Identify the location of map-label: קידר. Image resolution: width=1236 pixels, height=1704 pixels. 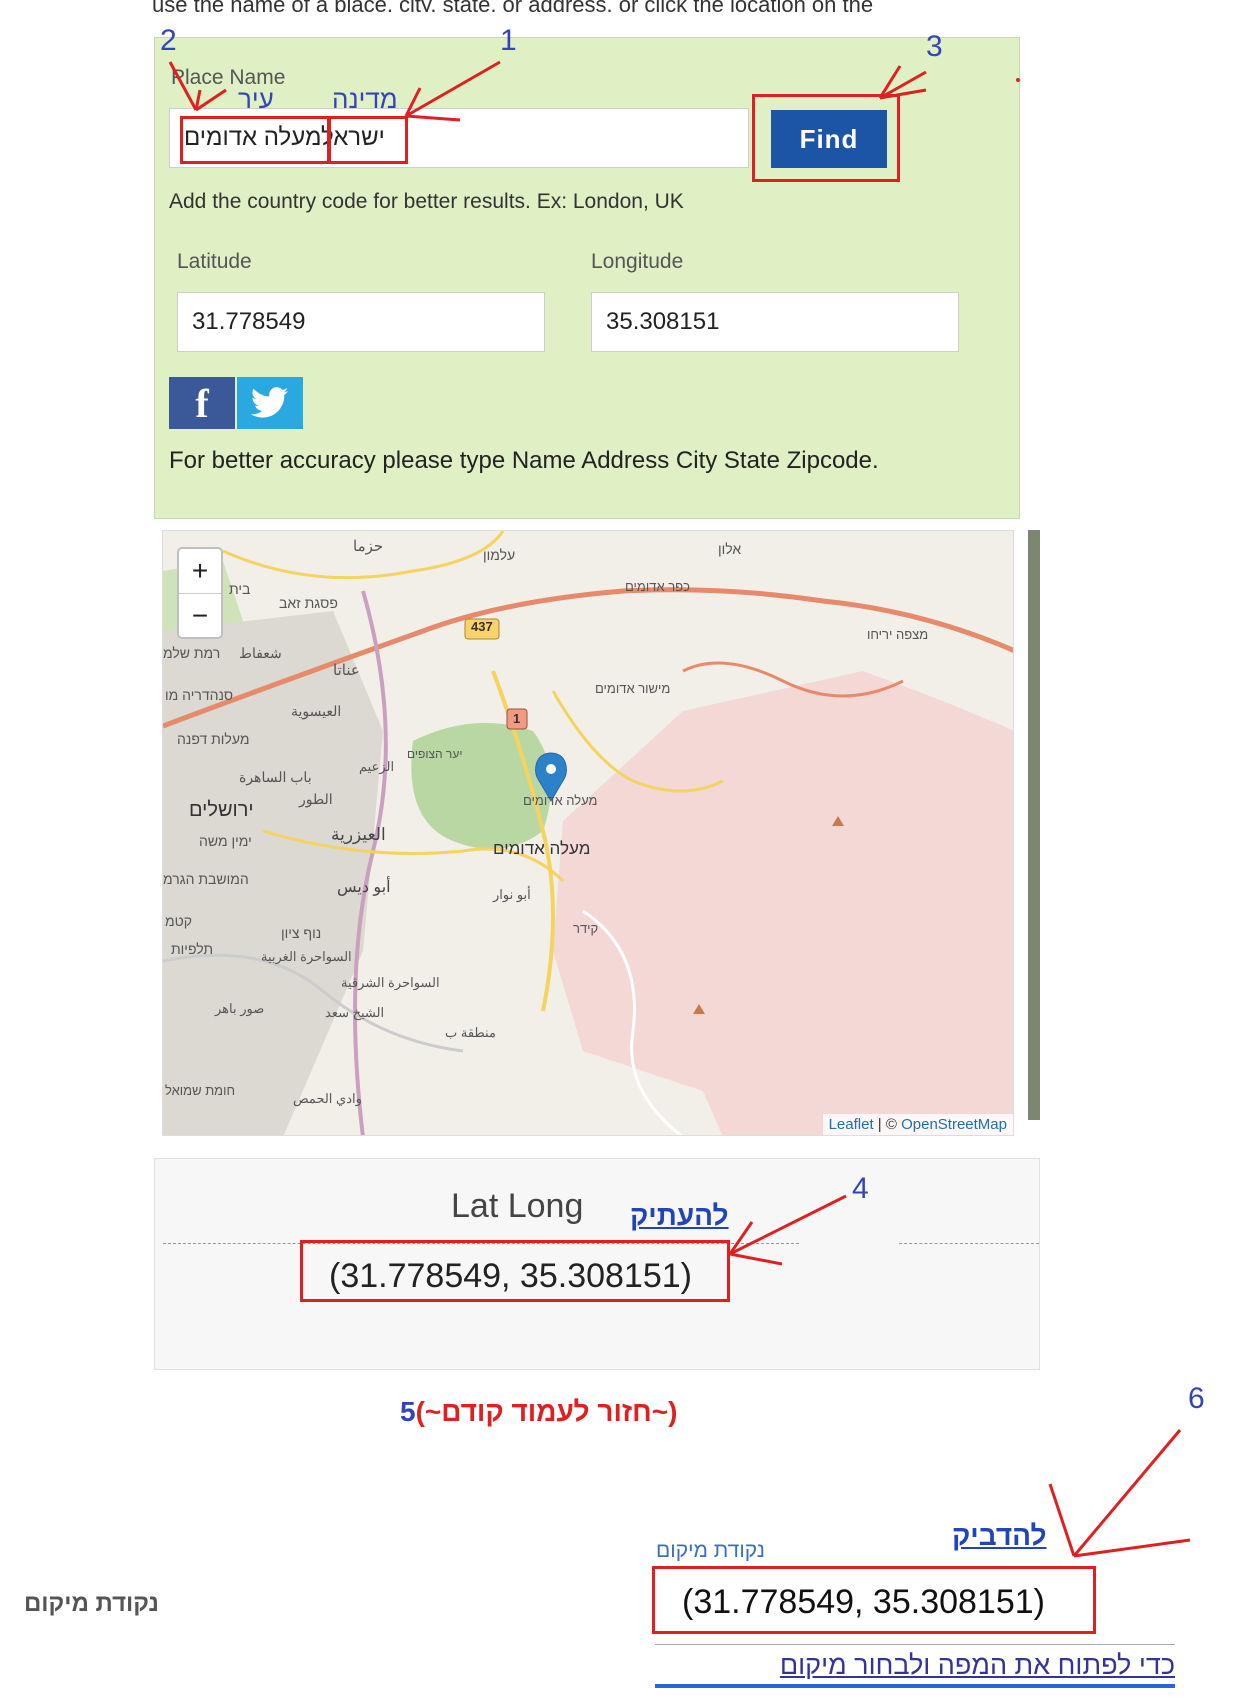
(586, 928).